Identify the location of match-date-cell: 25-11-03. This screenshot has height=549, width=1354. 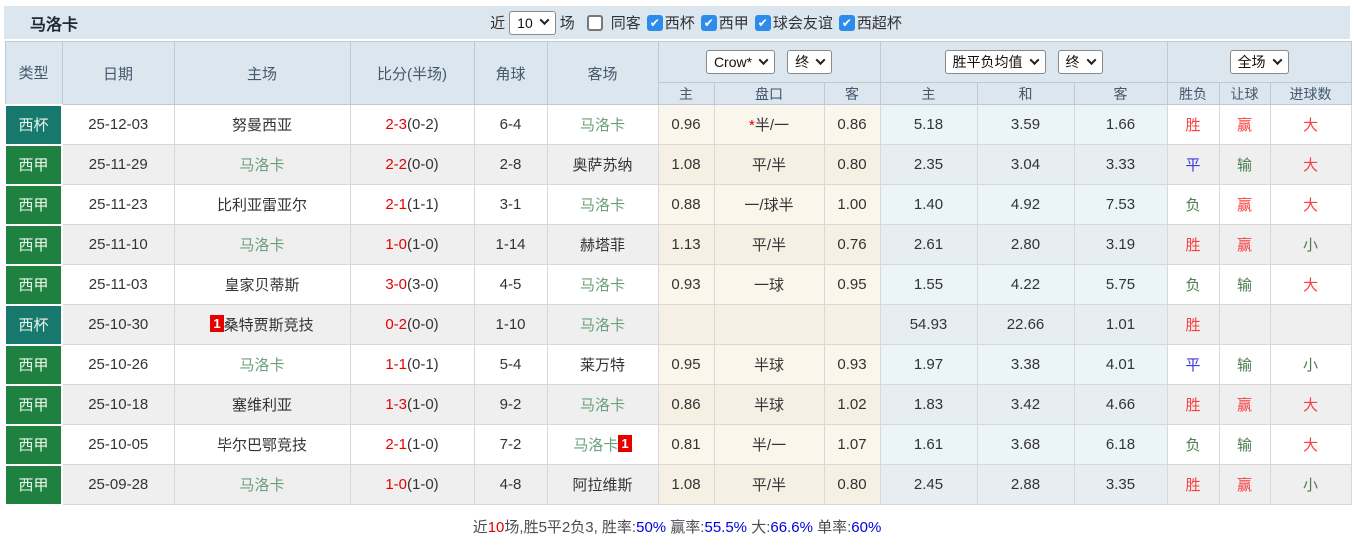
(118, 284).